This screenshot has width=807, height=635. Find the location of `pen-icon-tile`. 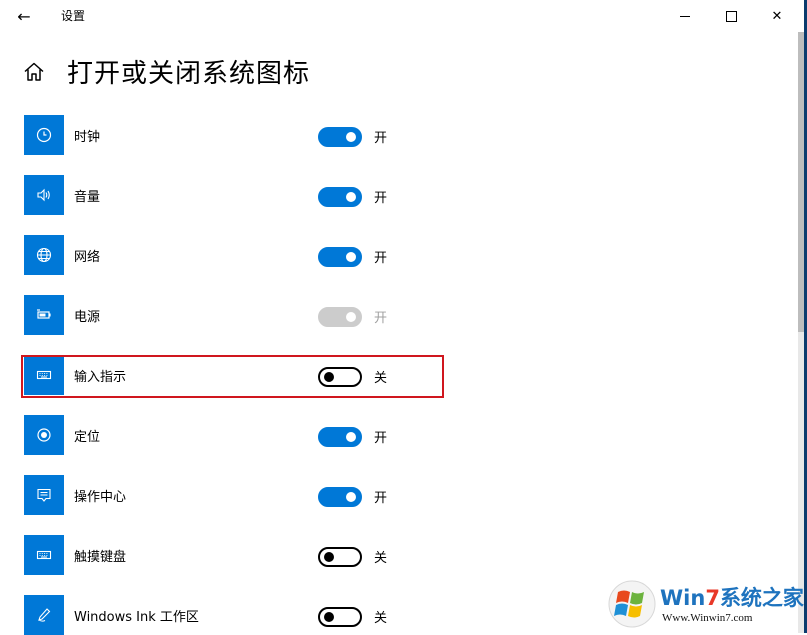

pen-icon-tile is located at coordinates (44, 615).